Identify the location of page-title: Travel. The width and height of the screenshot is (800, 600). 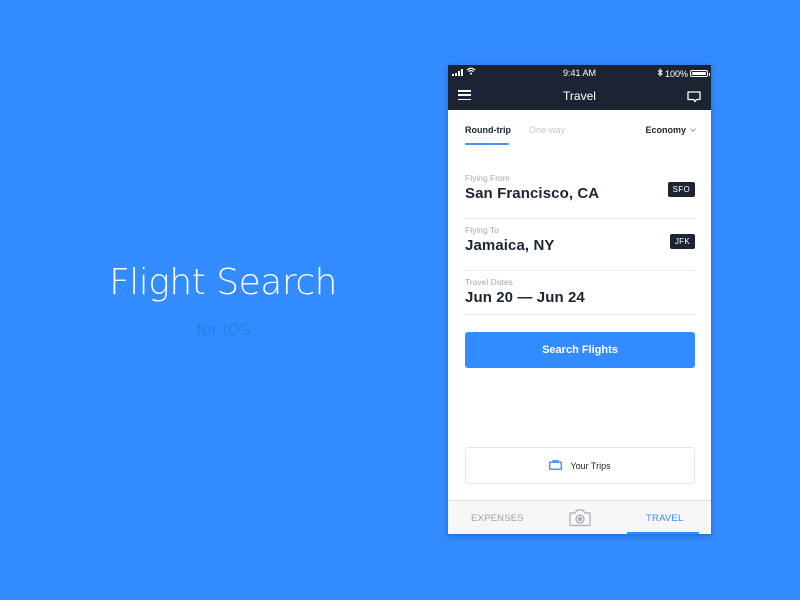
(579, 95).